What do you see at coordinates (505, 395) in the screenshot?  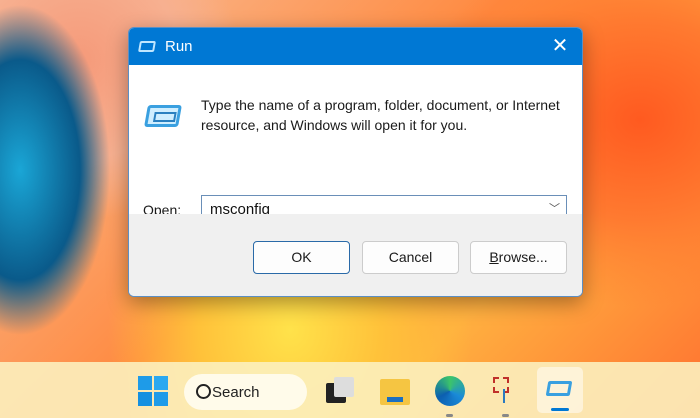 I see `snipping-tool-icon` at bounding box center [505, 395].